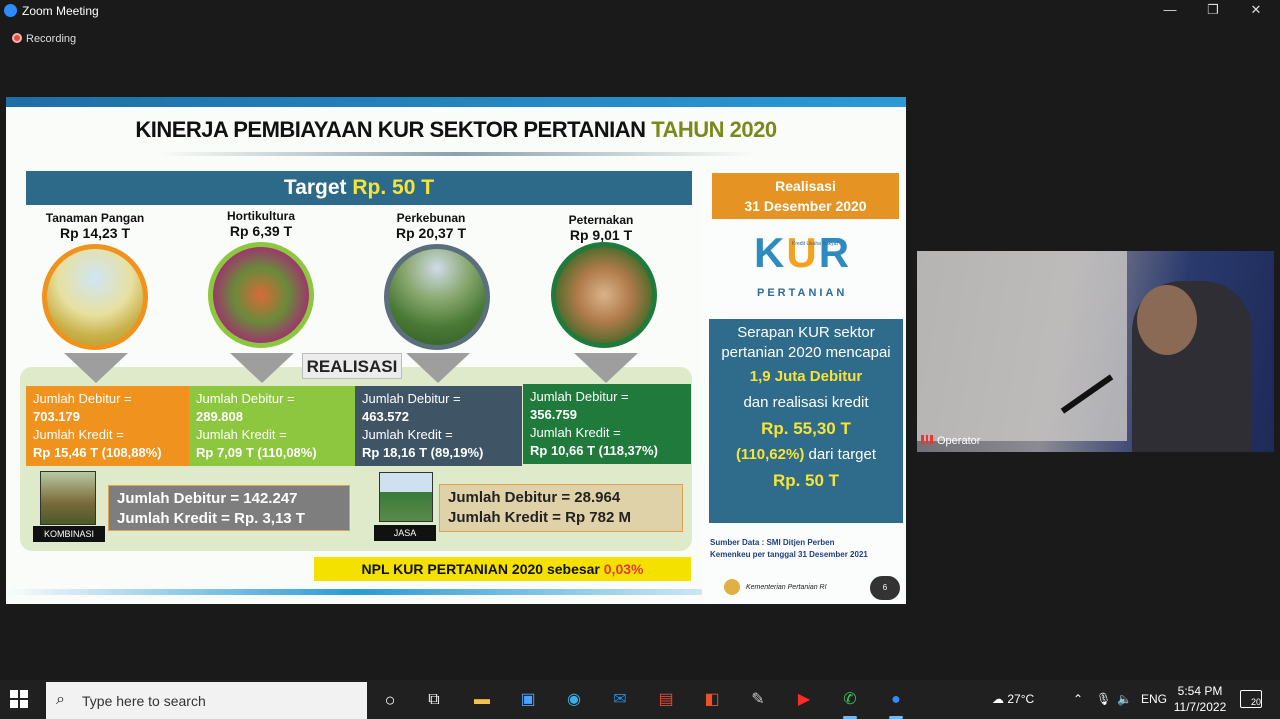 Image resolution: width=1280 pixels, height=719 pixels. Describe the element at coordinates (803, 264) in the screenshot. I see `kur-logo: KUR Kredit Usaha Rakyat PERTANIAN` at that location.